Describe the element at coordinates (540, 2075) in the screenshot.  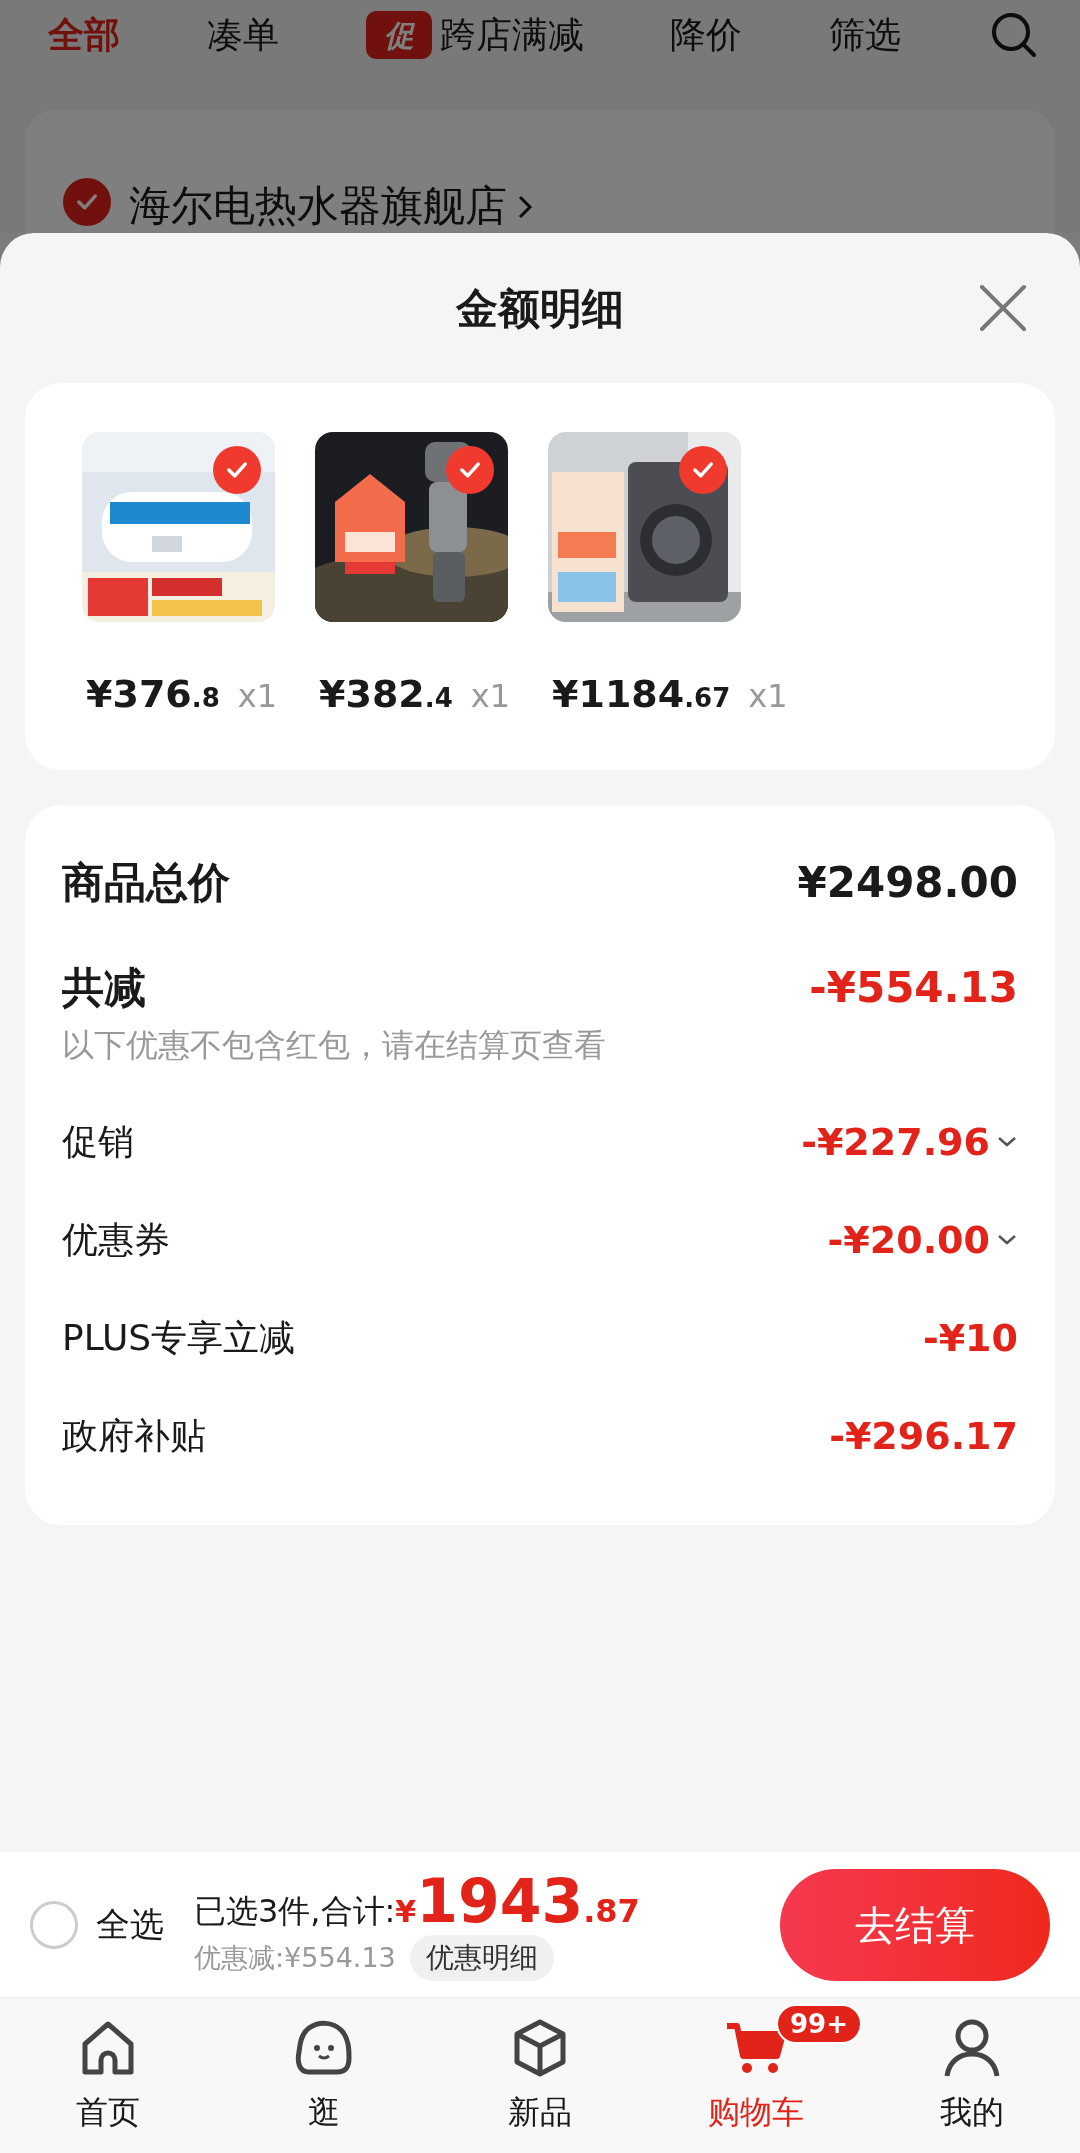
I see `nav-tab: 新品` at that location.